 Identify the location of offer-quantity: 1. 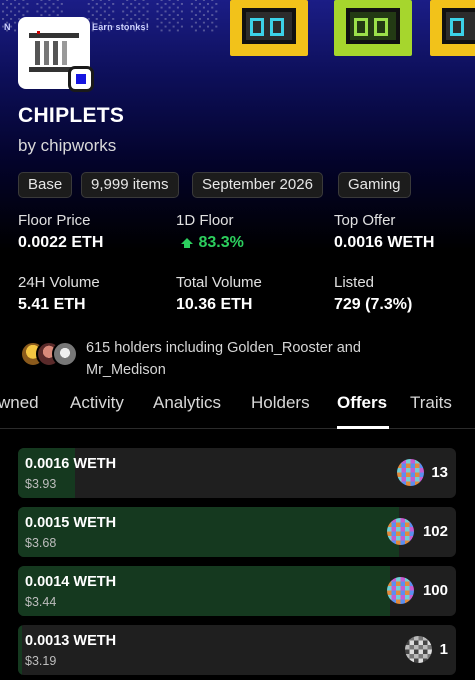
(443, 649).